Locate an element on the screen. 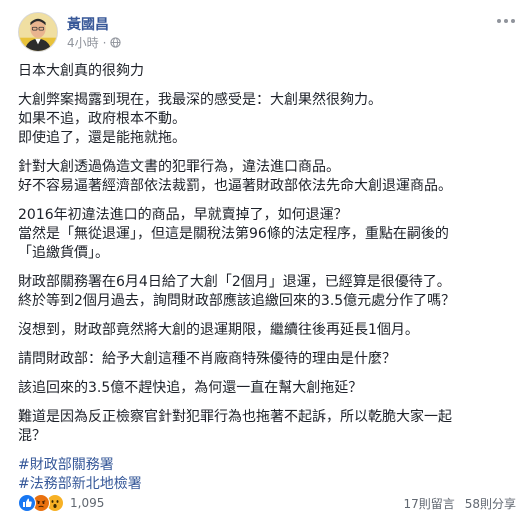 The image size is (532, 525). post-line: 好不容易逼著經濟部依法裁罰，也逼著財政部依法先命大創退運商品。 is located at coordinates (235, 186).